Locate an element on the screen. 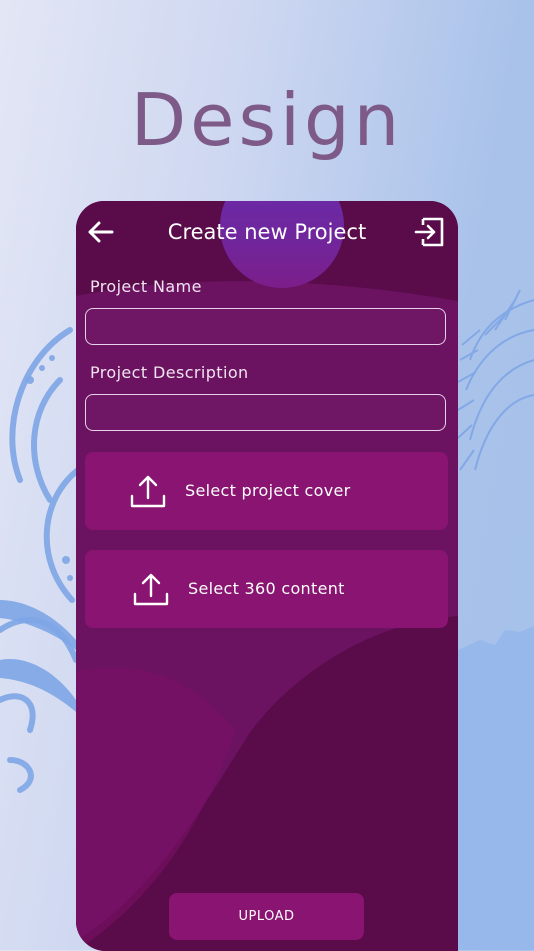 The width and height of the screenshot is (534, 951). exit-icon is located at coordinates (429, 232).